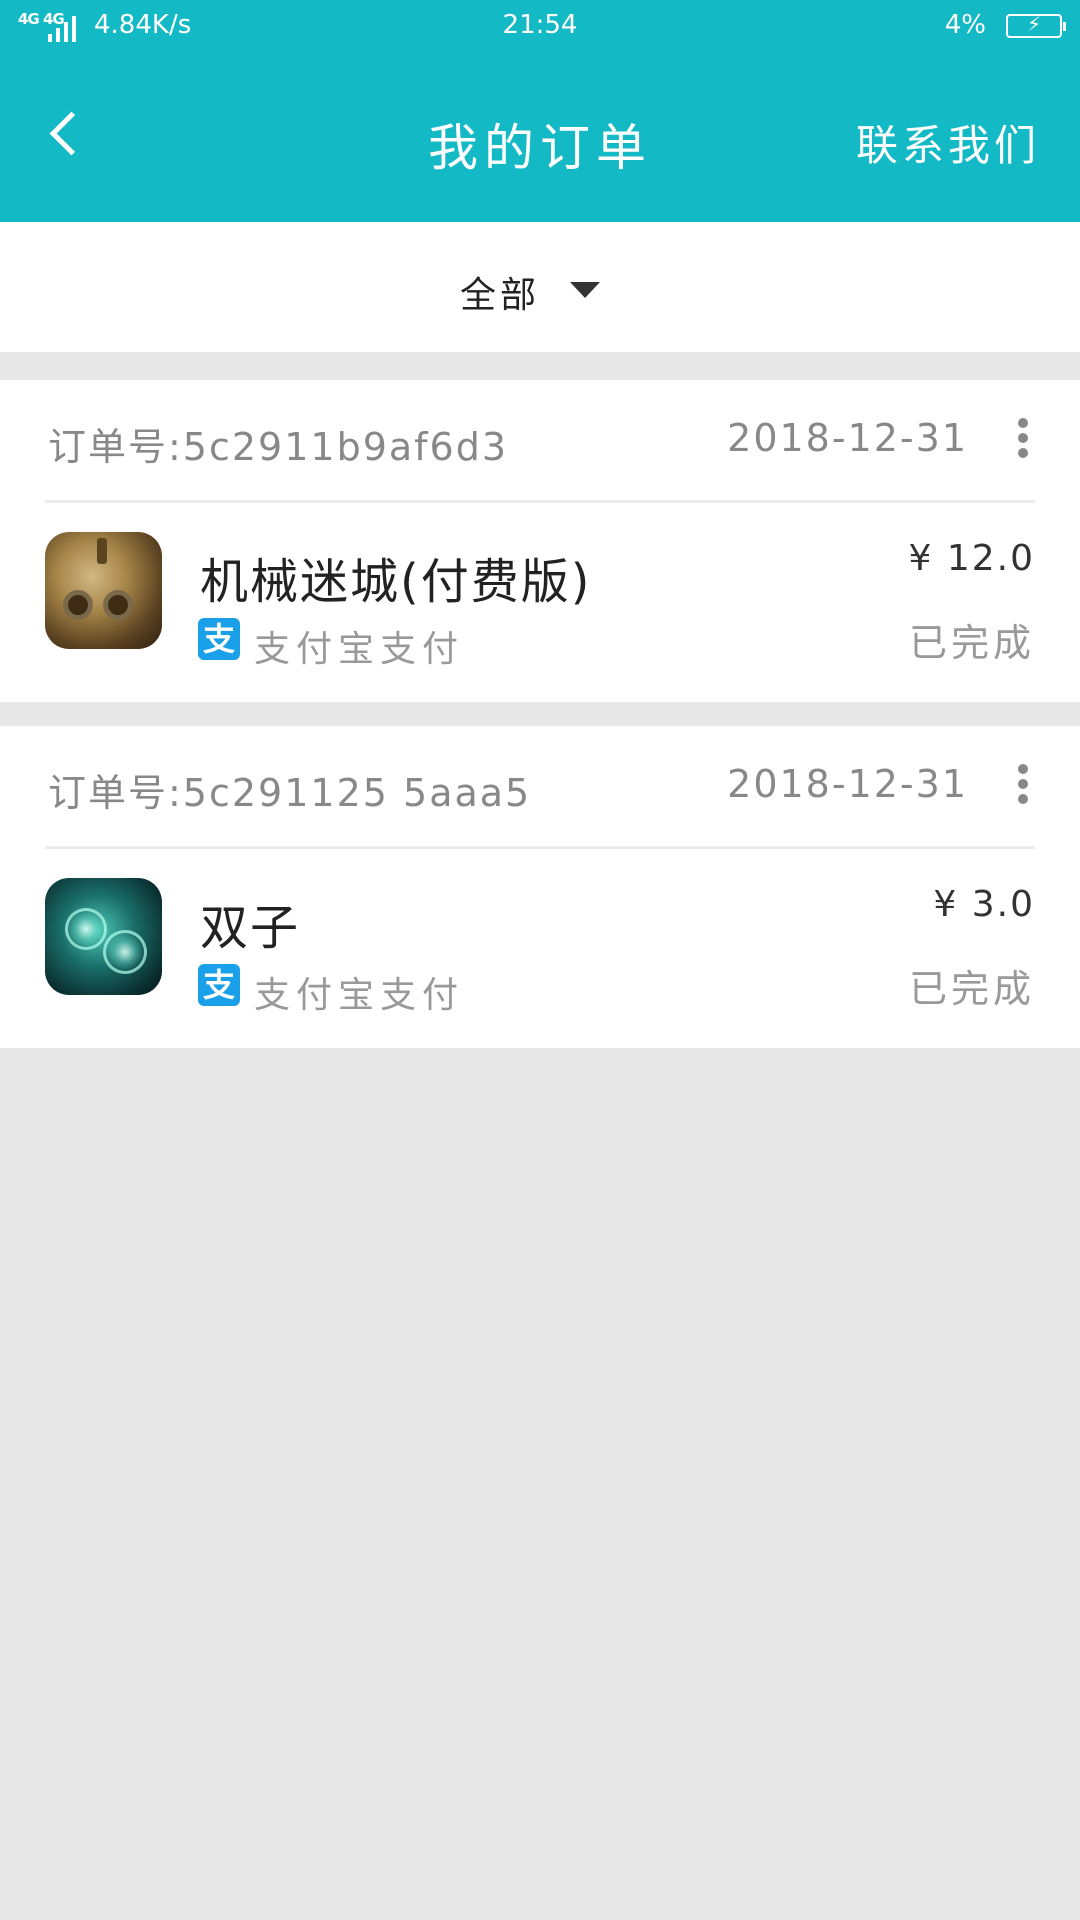 This screenshot has height=1920, width=1080. I want to click on clock: 21:54, so click(540, 25).